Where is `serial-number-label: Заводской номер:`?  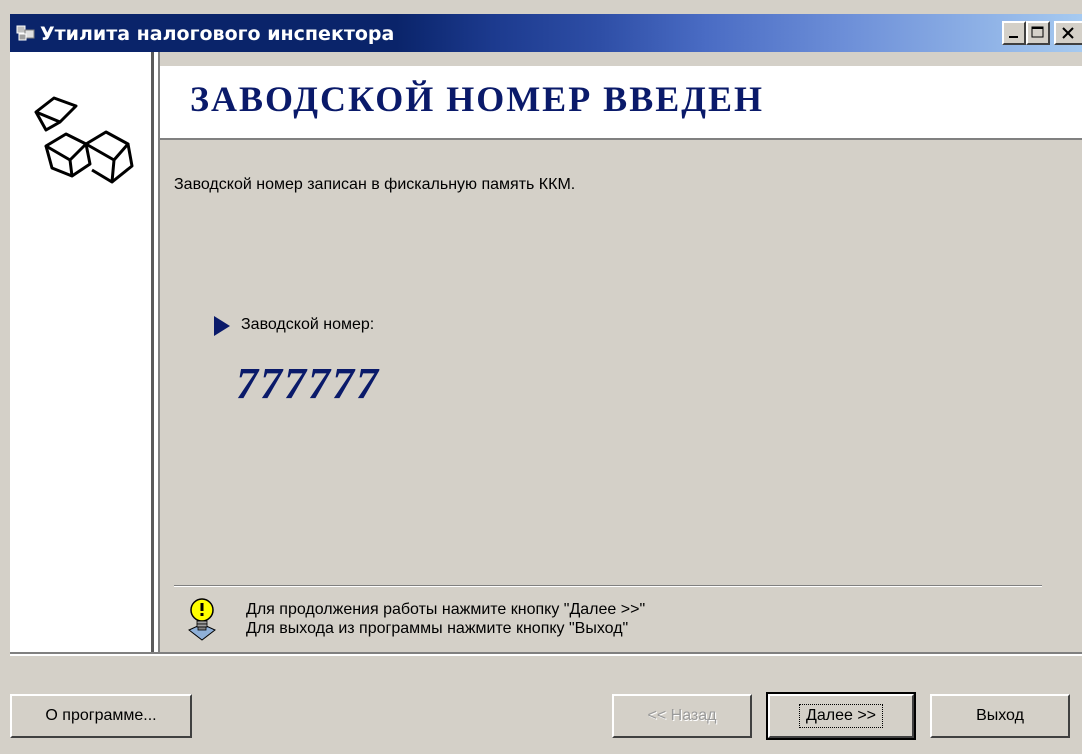
serial-number-label: Заводской номер: is located at coordinates (308, 324).